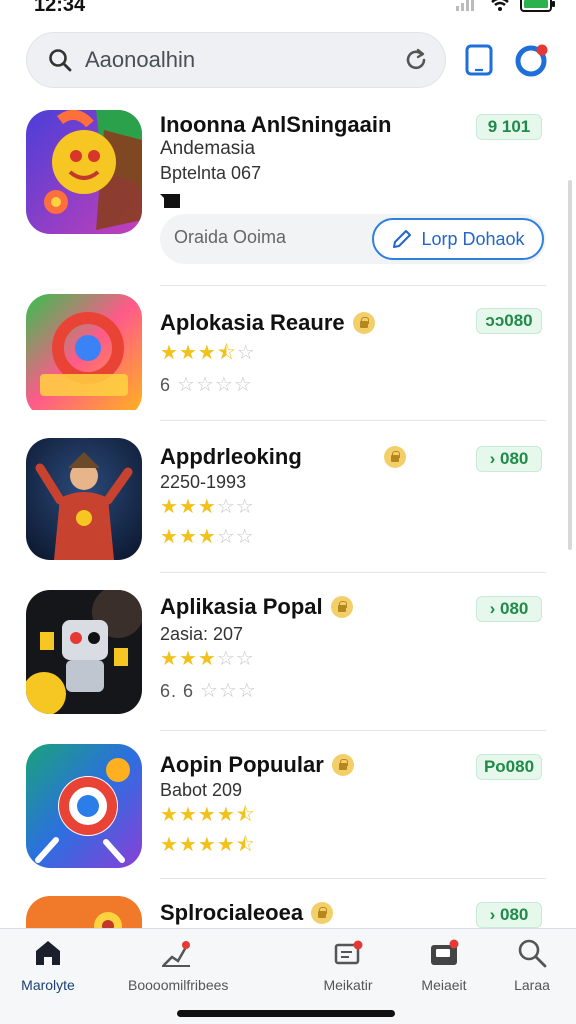 The width and height of the screenshot is (576, 1024). Describe the element at coordinates (288, 500) in the screenshot. I see `list-item: Appdrleoking › 080 2250-1993 ★★★☆☆ ★★★☆☆` at that location.